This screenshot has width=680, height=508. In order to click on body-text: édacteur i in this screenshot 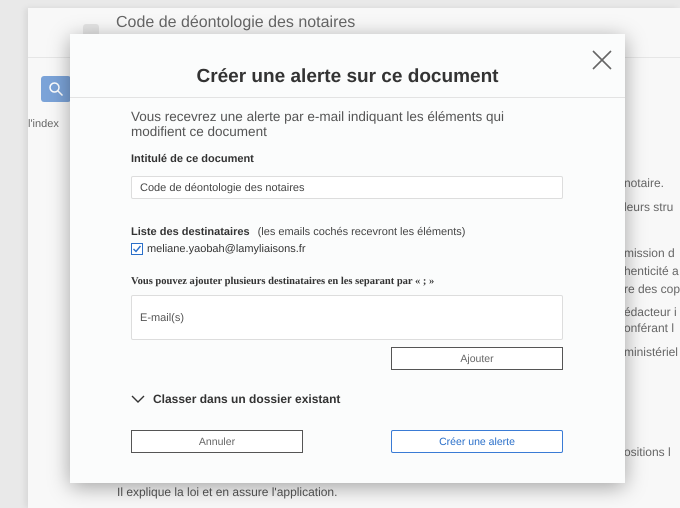, I will do `click(651, 312)`.